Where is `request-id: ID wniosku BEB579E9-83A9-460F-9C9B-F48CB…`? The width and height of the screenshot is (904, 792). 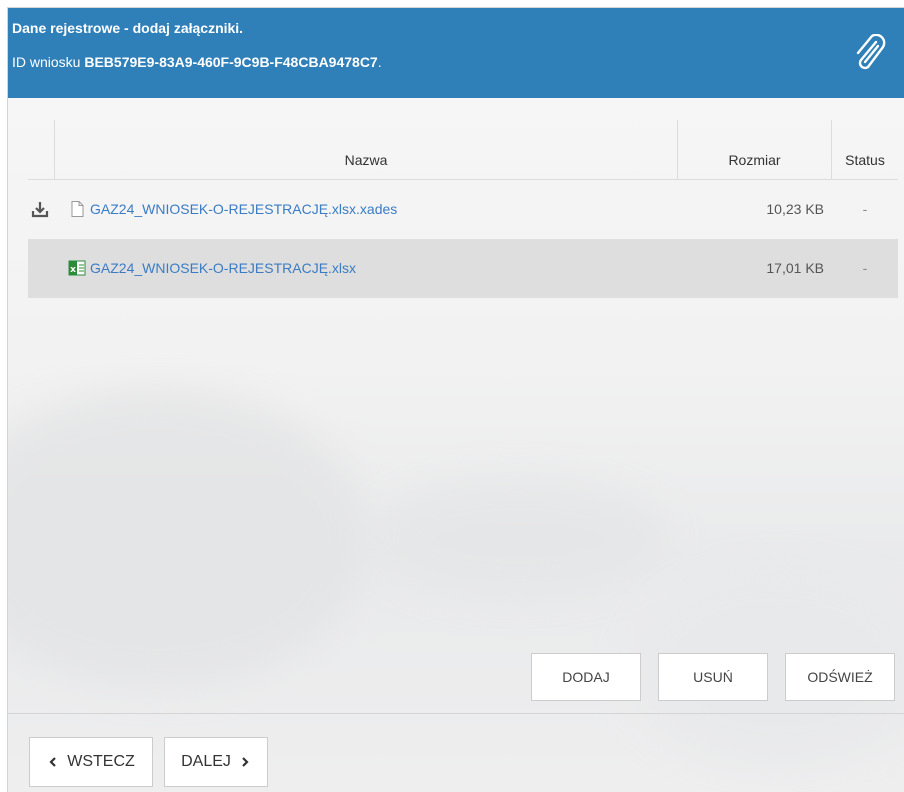
request-id: ID wniosku BEB579E9-83A9-460F-9C9B-F48CB… is located at coordinates (197, 62).